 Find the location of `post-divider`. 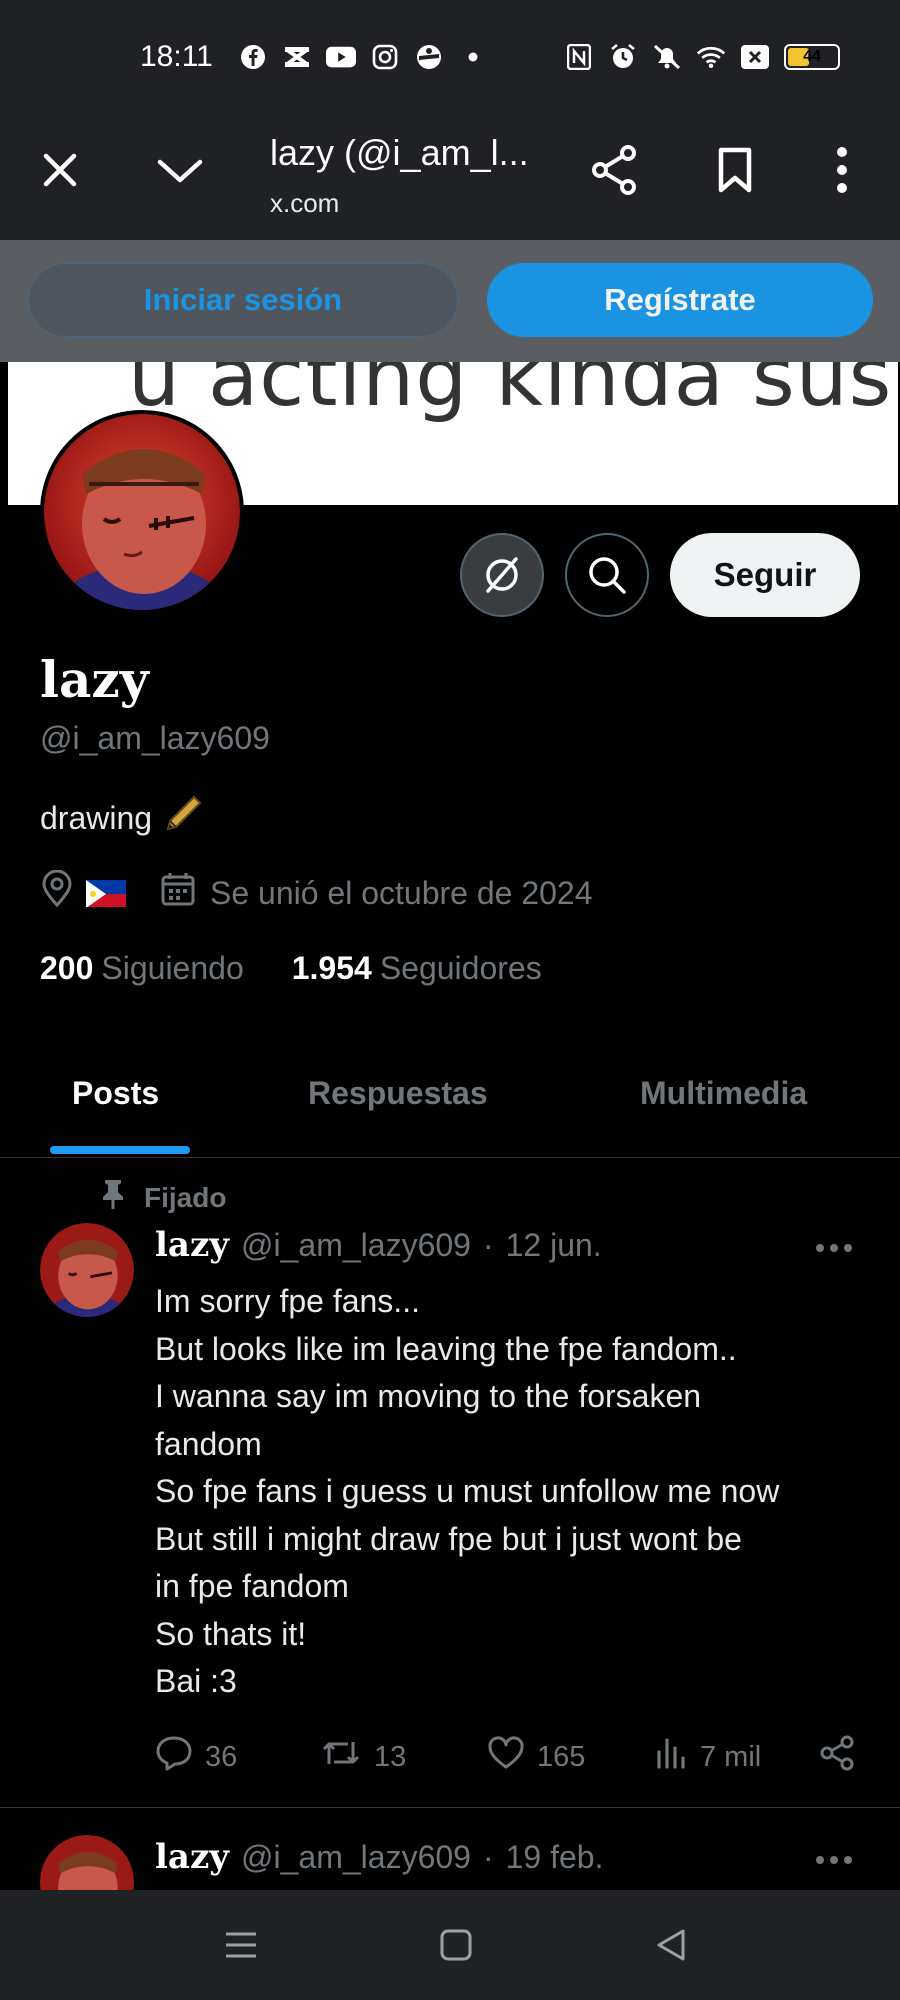

post-divider is located at coordinates (450, 1807).